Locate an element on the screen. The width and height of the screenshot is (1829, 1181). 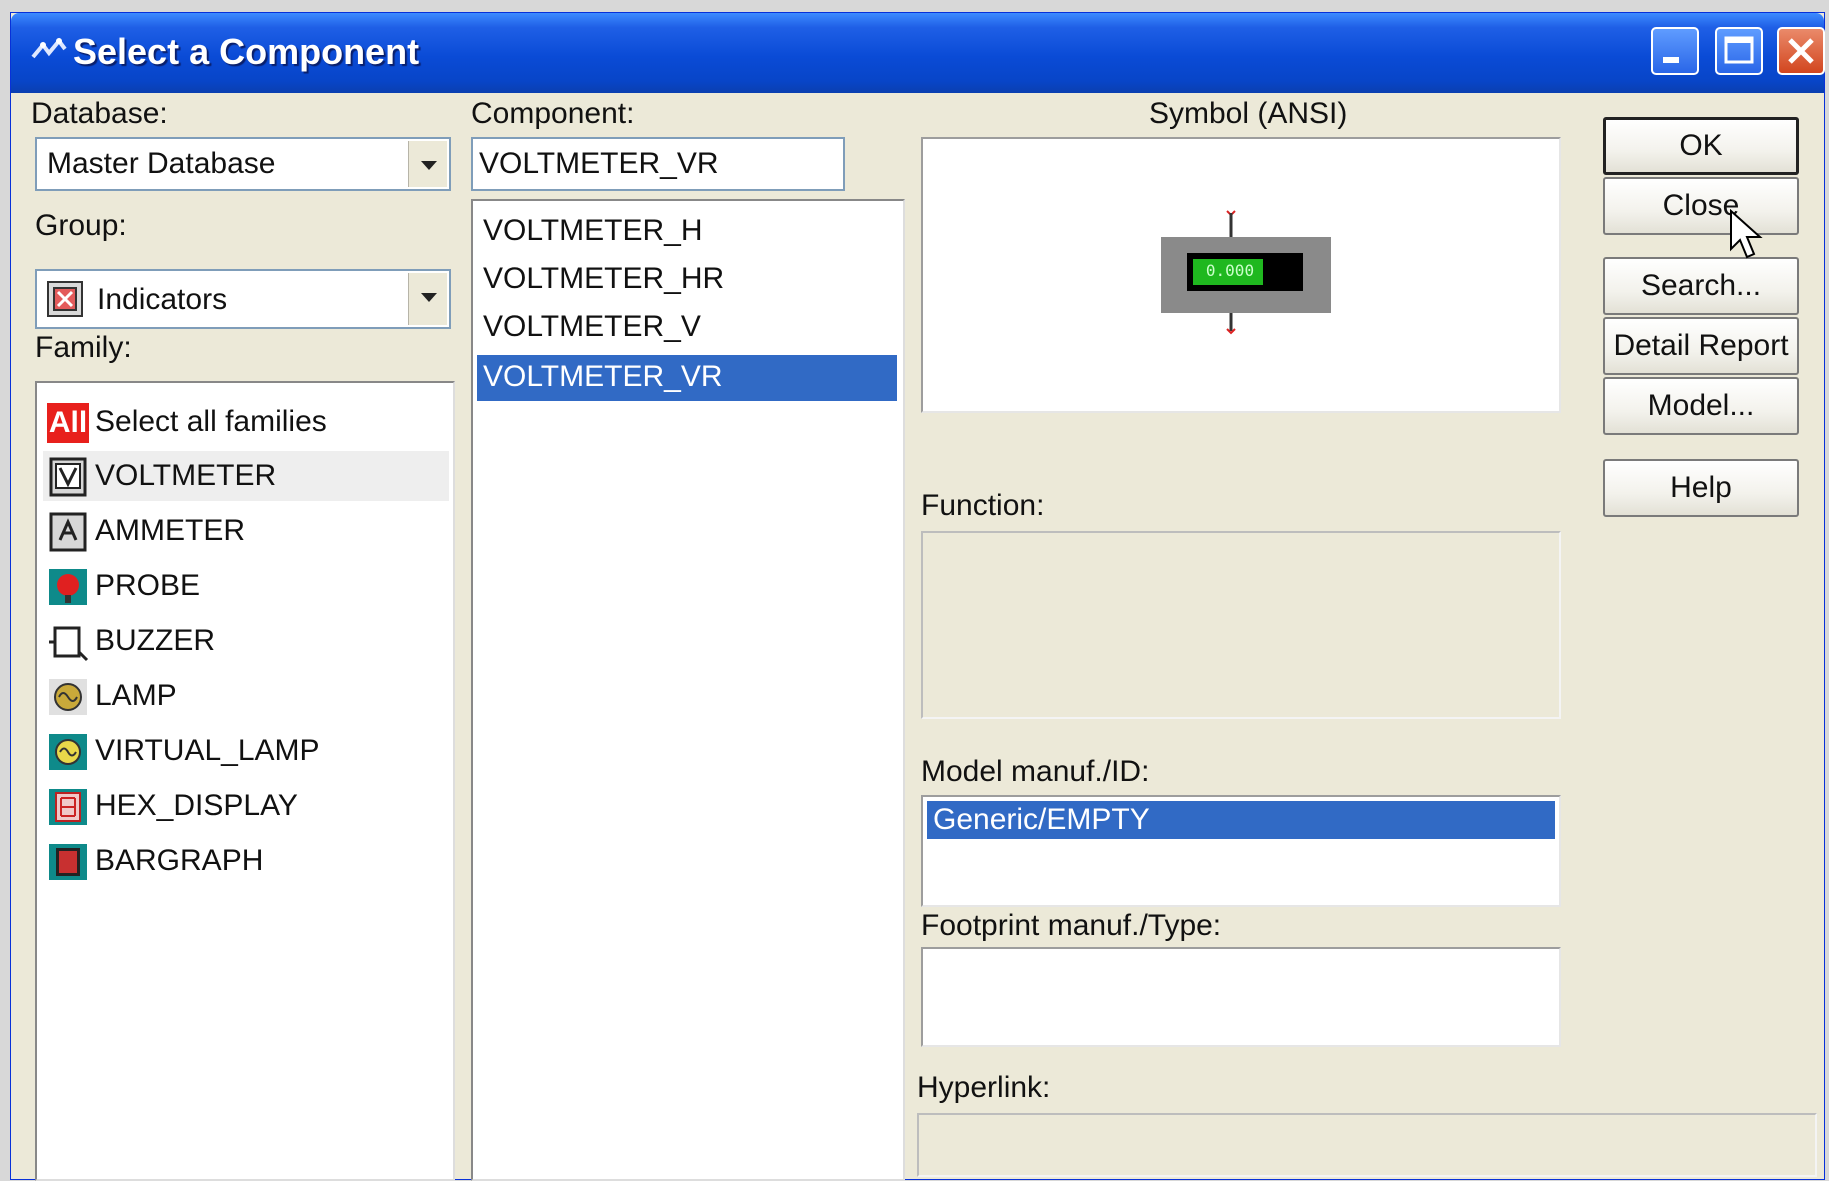
component-label: Component: is located at coordinates (553, 113).